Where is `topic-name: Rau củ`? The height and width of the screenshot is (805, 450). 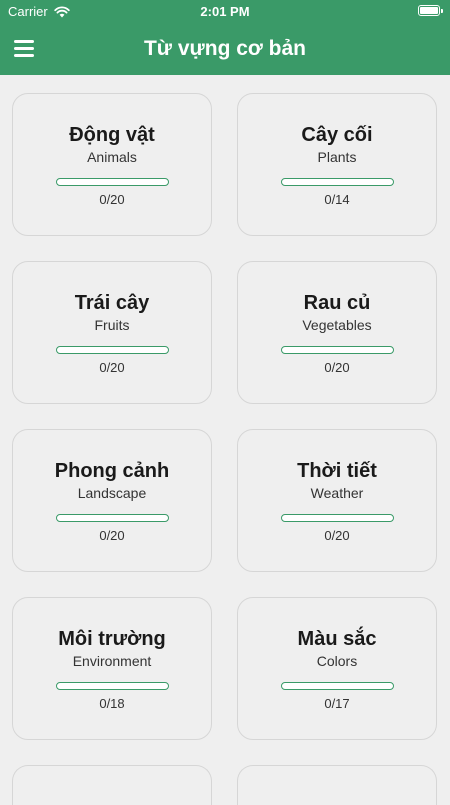
topic-name: Rau củ is located at coordinates (337, 303).